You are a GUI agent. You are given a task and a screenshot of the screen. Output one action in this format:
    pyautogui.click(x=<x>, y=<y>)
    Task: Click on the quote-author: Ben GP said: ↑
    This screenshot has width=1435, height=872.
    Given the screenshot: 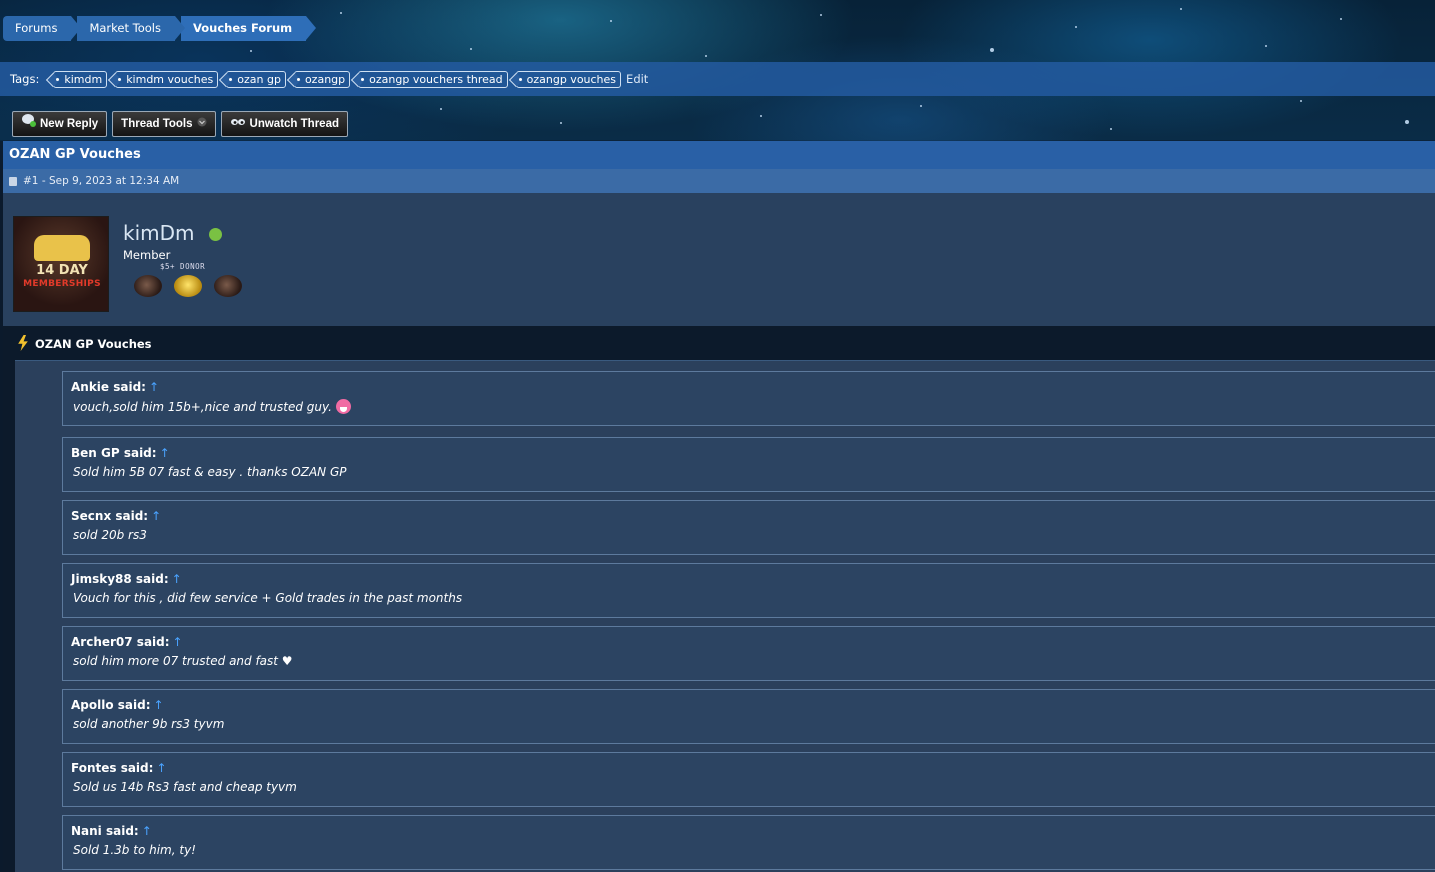 What is the action you would take?
    pyautogui.click(x=120, y=453)
    